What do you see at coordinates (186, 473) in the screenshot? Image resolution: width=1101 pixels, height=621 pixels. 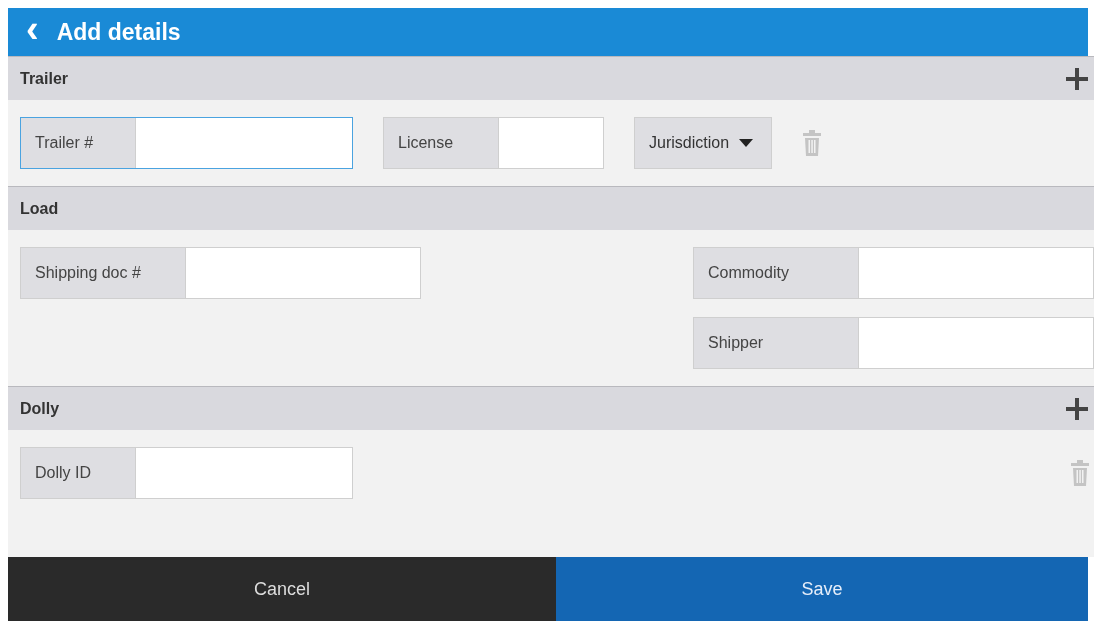 I see `text-field: Dolly ID` at bounding box center [186, 473].